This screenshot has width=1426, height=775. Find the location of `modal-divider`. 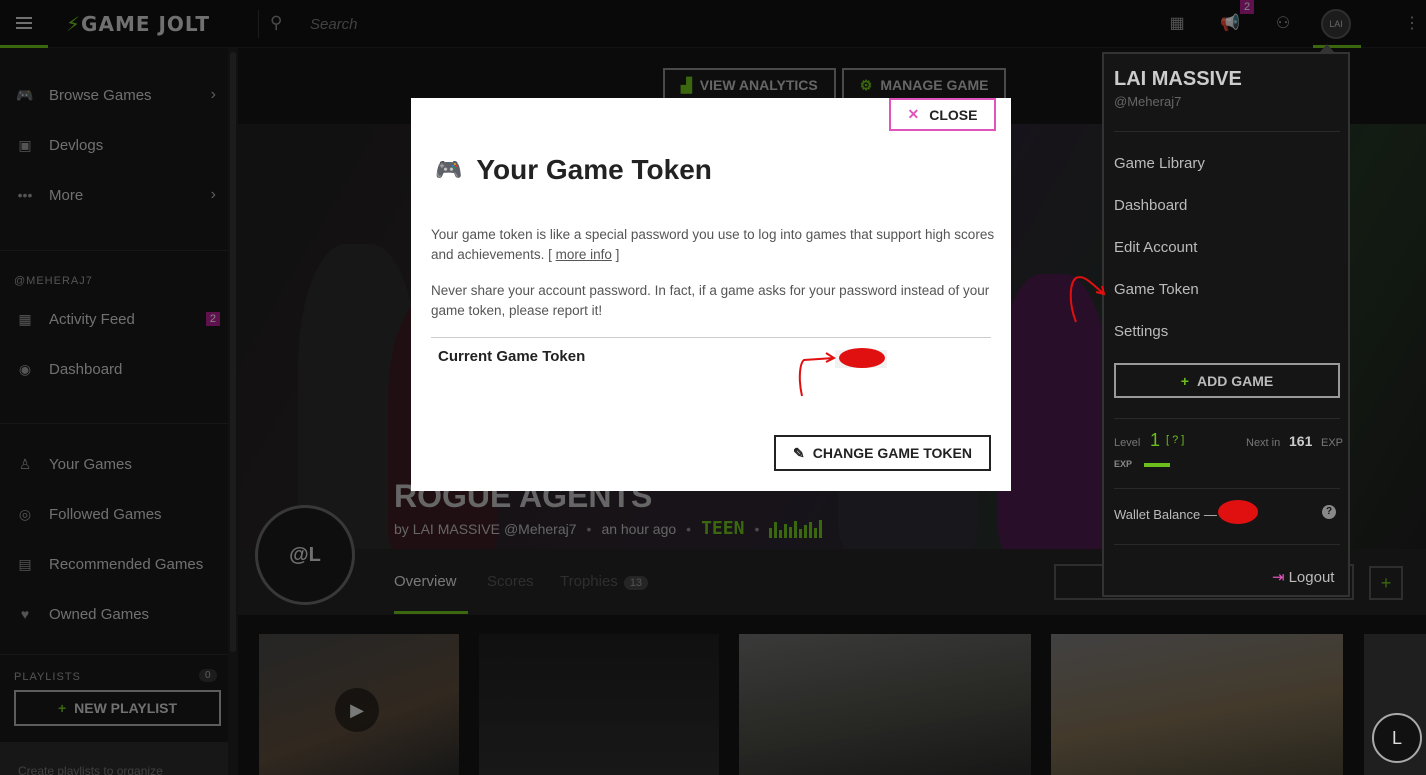

modal-divider is located at coordinates (711, 337).